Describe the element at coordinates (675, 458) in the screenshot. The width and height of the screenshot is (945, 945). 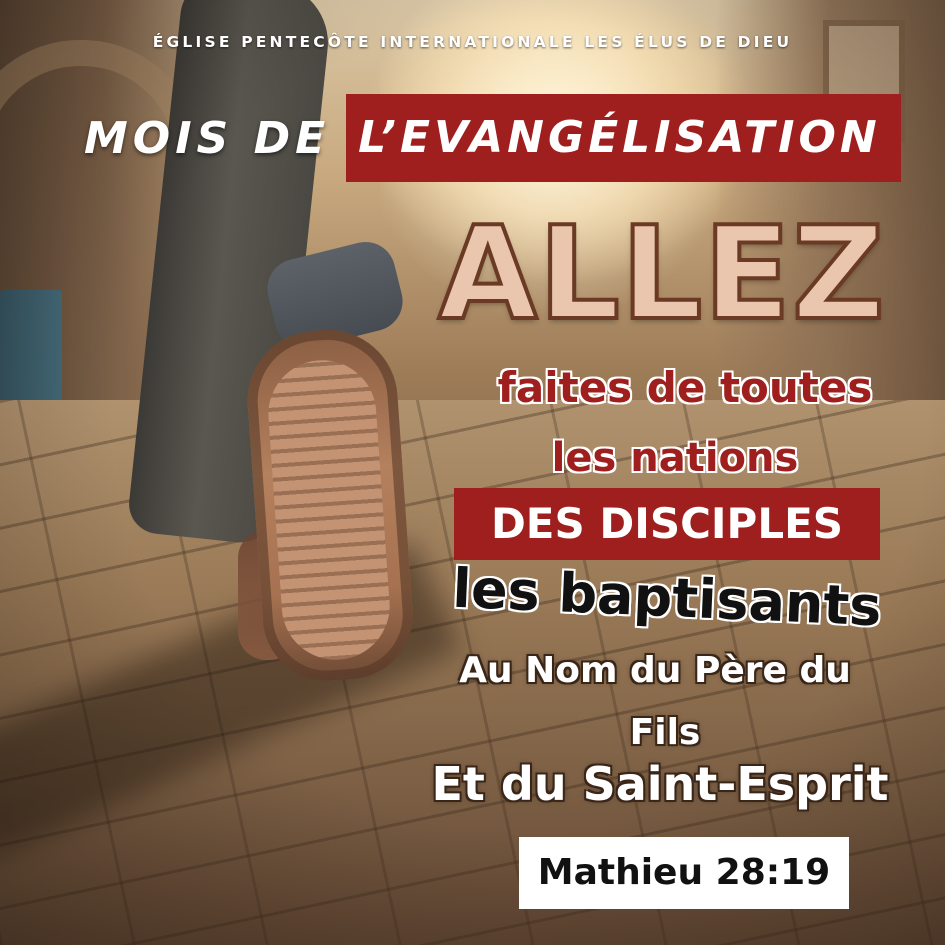
I see `verse-line-2: les nations` at that location.